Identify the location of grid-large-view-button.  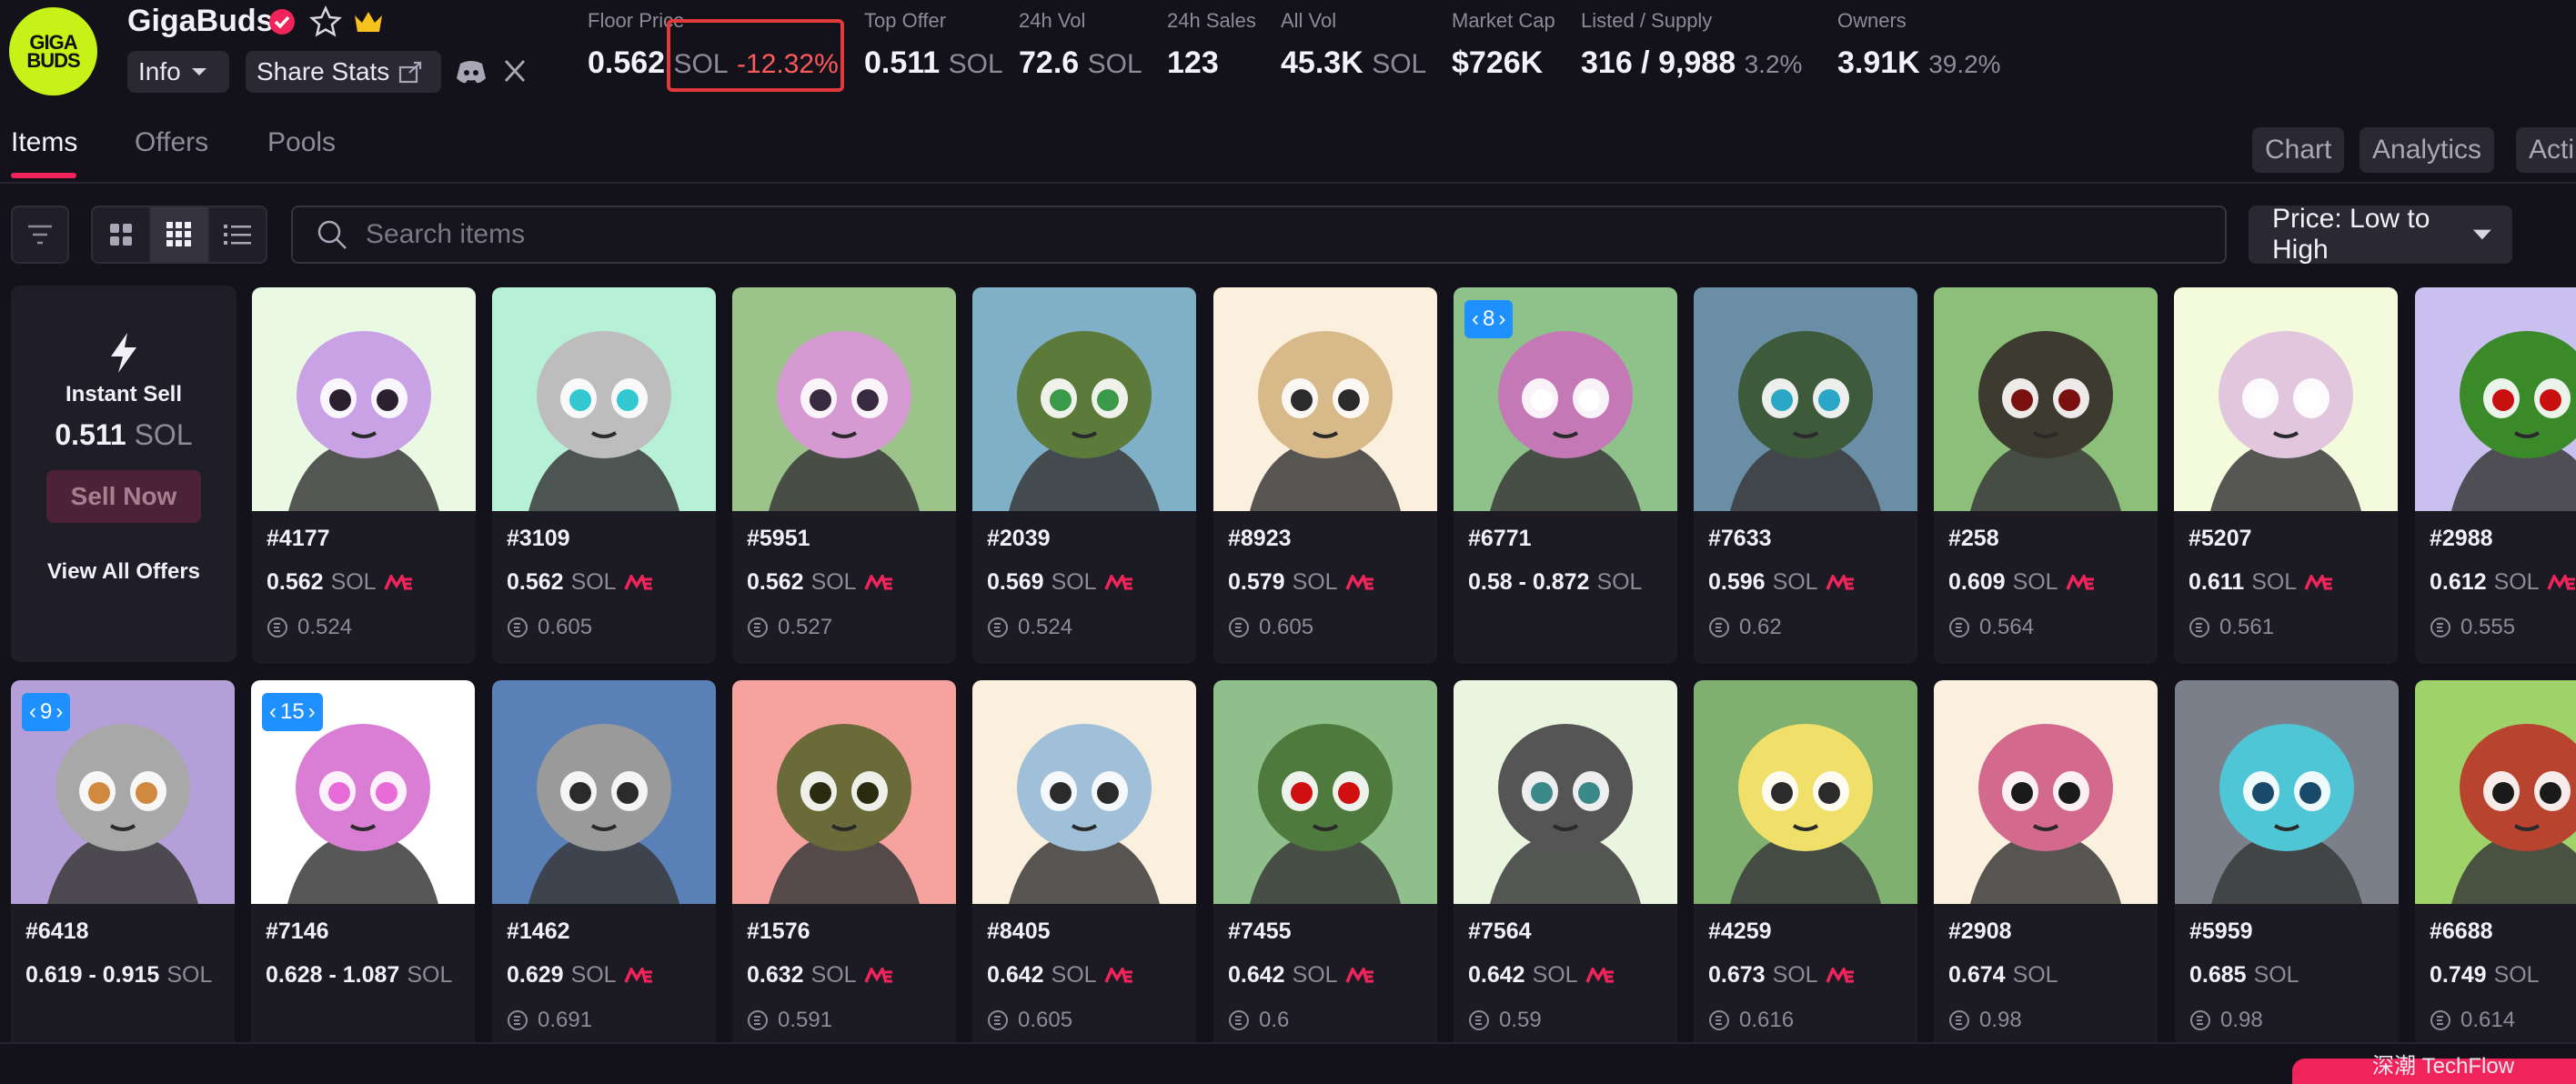
(121, 235).